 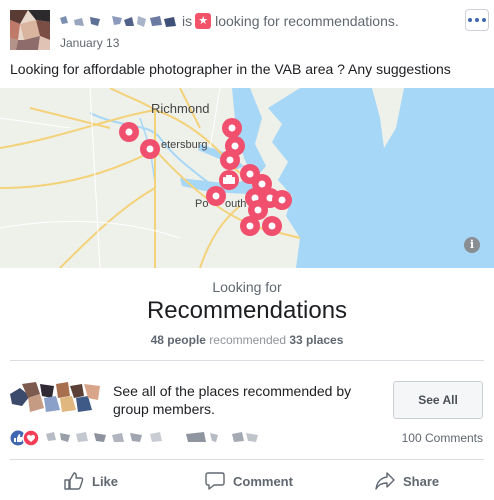 What do you see at coordinates (187, 21) in the screenshot?
I see `status-prefix: is` at bounding box center [187, 21].